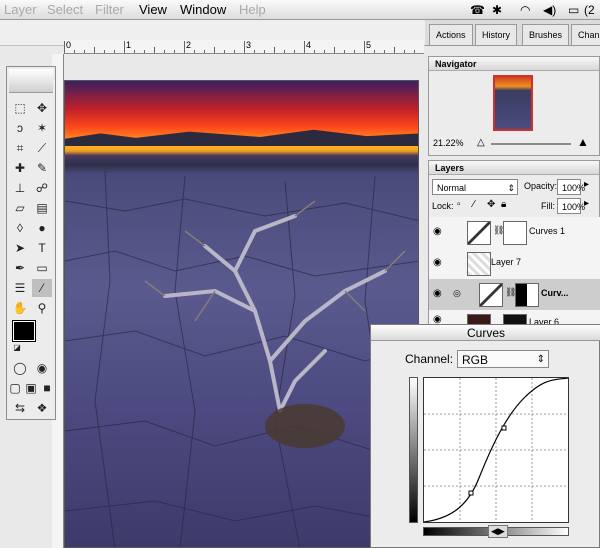  What do you see at coordinates (42, 308) in the screenshot?
I see `zoom-tool-icon: ⚲` at bounding box center [42, 308].